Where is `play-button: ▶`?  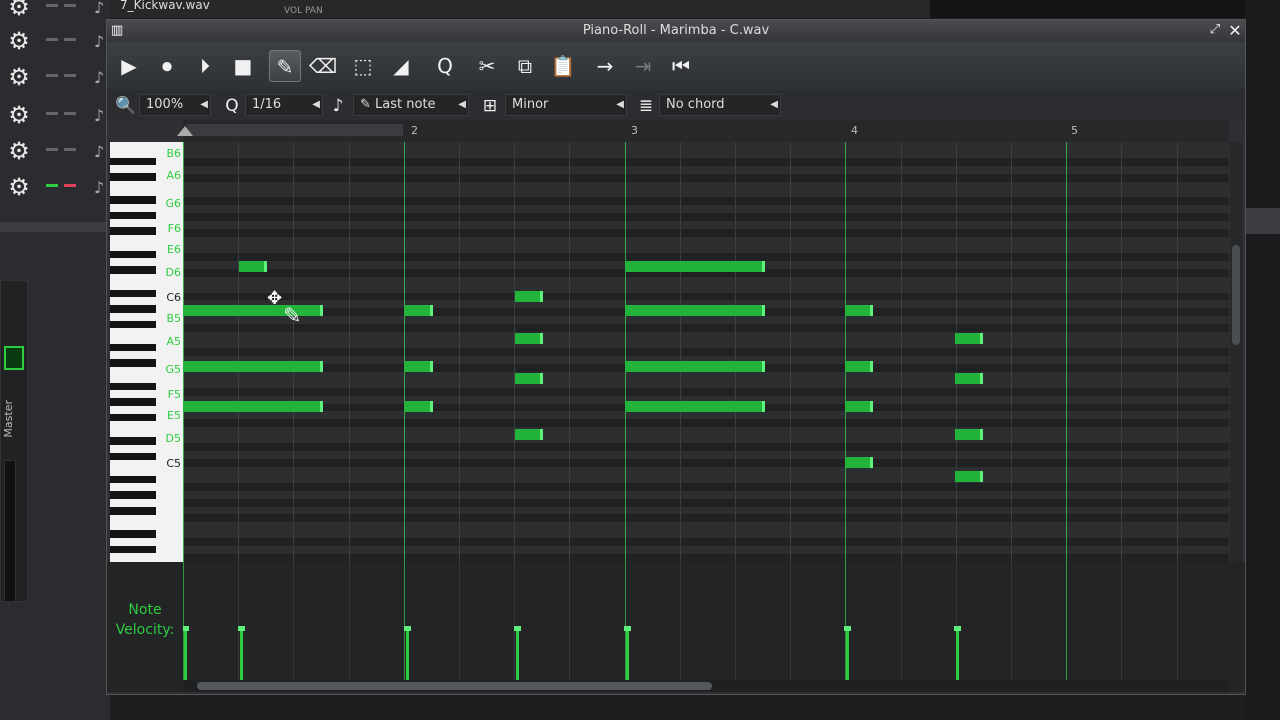
play-button: ▶ is located at coordinates (129, 66).